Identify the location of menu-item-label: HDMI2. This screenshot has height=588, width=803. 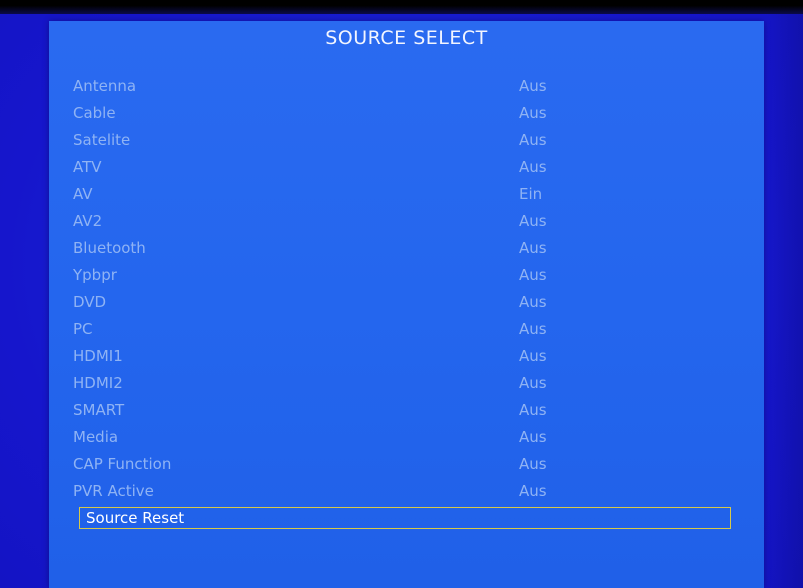
(98, 383).